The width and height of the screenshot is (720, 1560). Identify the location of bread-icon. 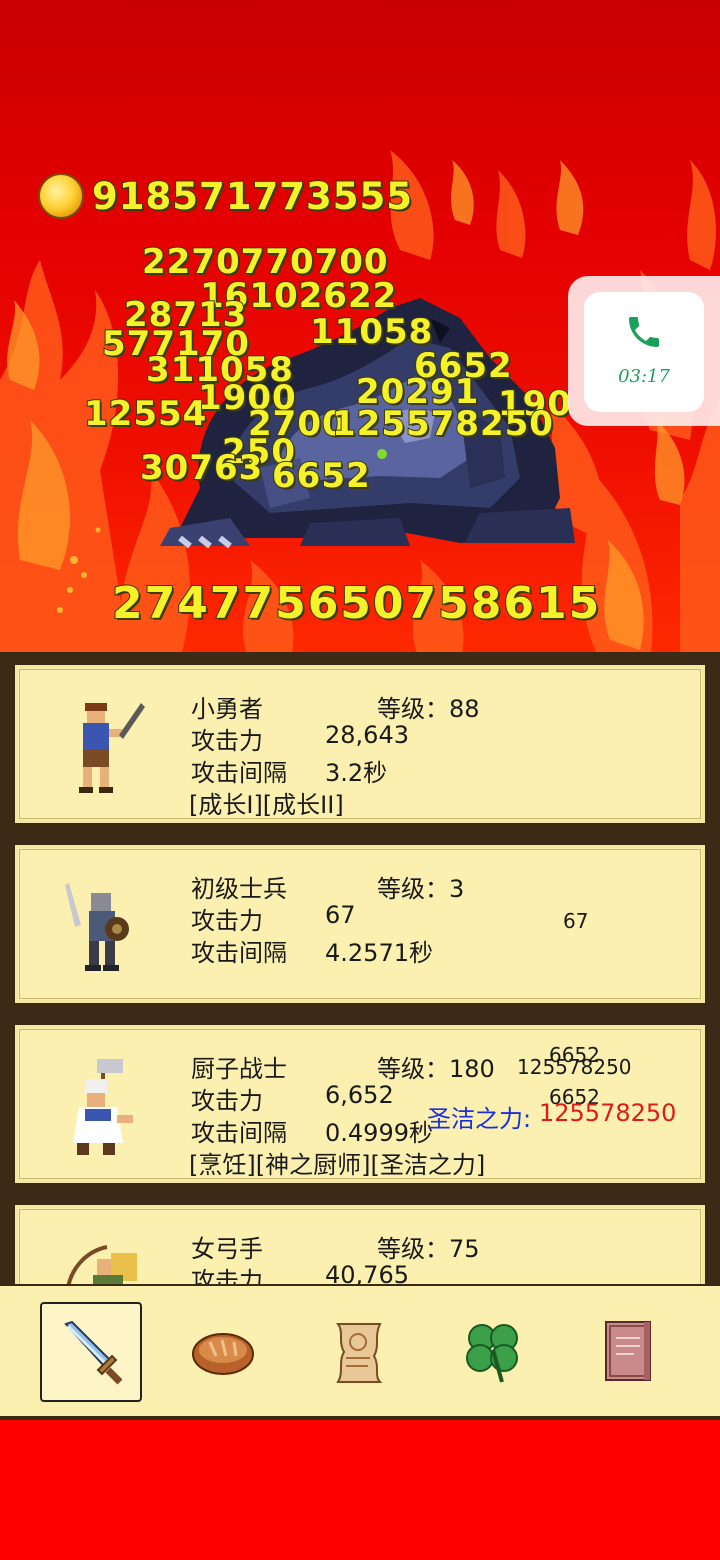
(223, 1354).